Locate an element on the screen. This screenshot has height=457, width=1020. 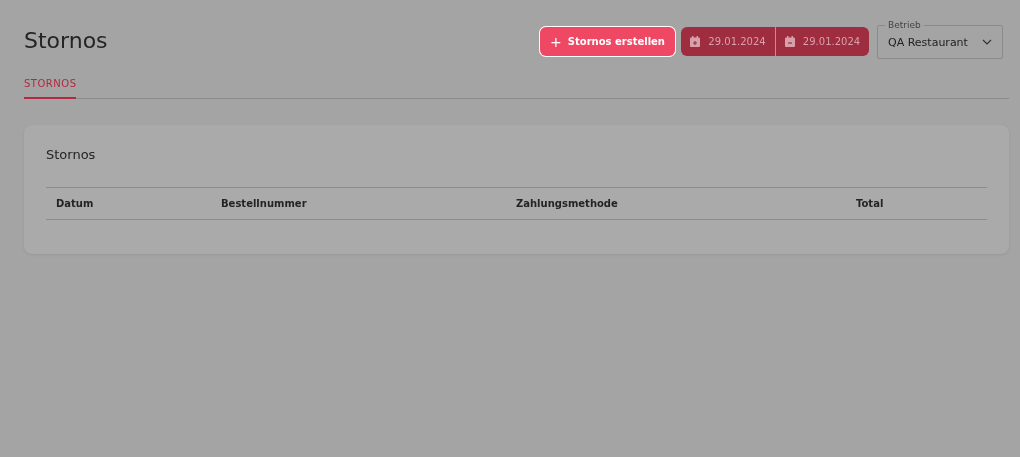
column-header: Bestellnummer is located at coordinates (264, 203).